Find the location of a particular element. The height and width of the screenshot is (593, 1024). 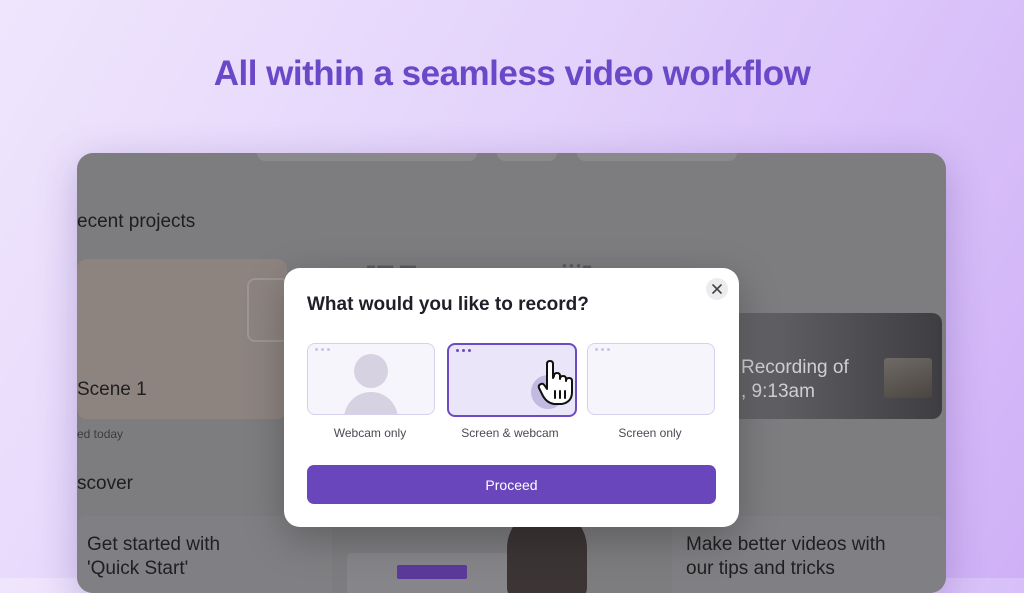

thumbnail-outline is located at coordinates (268, 310).